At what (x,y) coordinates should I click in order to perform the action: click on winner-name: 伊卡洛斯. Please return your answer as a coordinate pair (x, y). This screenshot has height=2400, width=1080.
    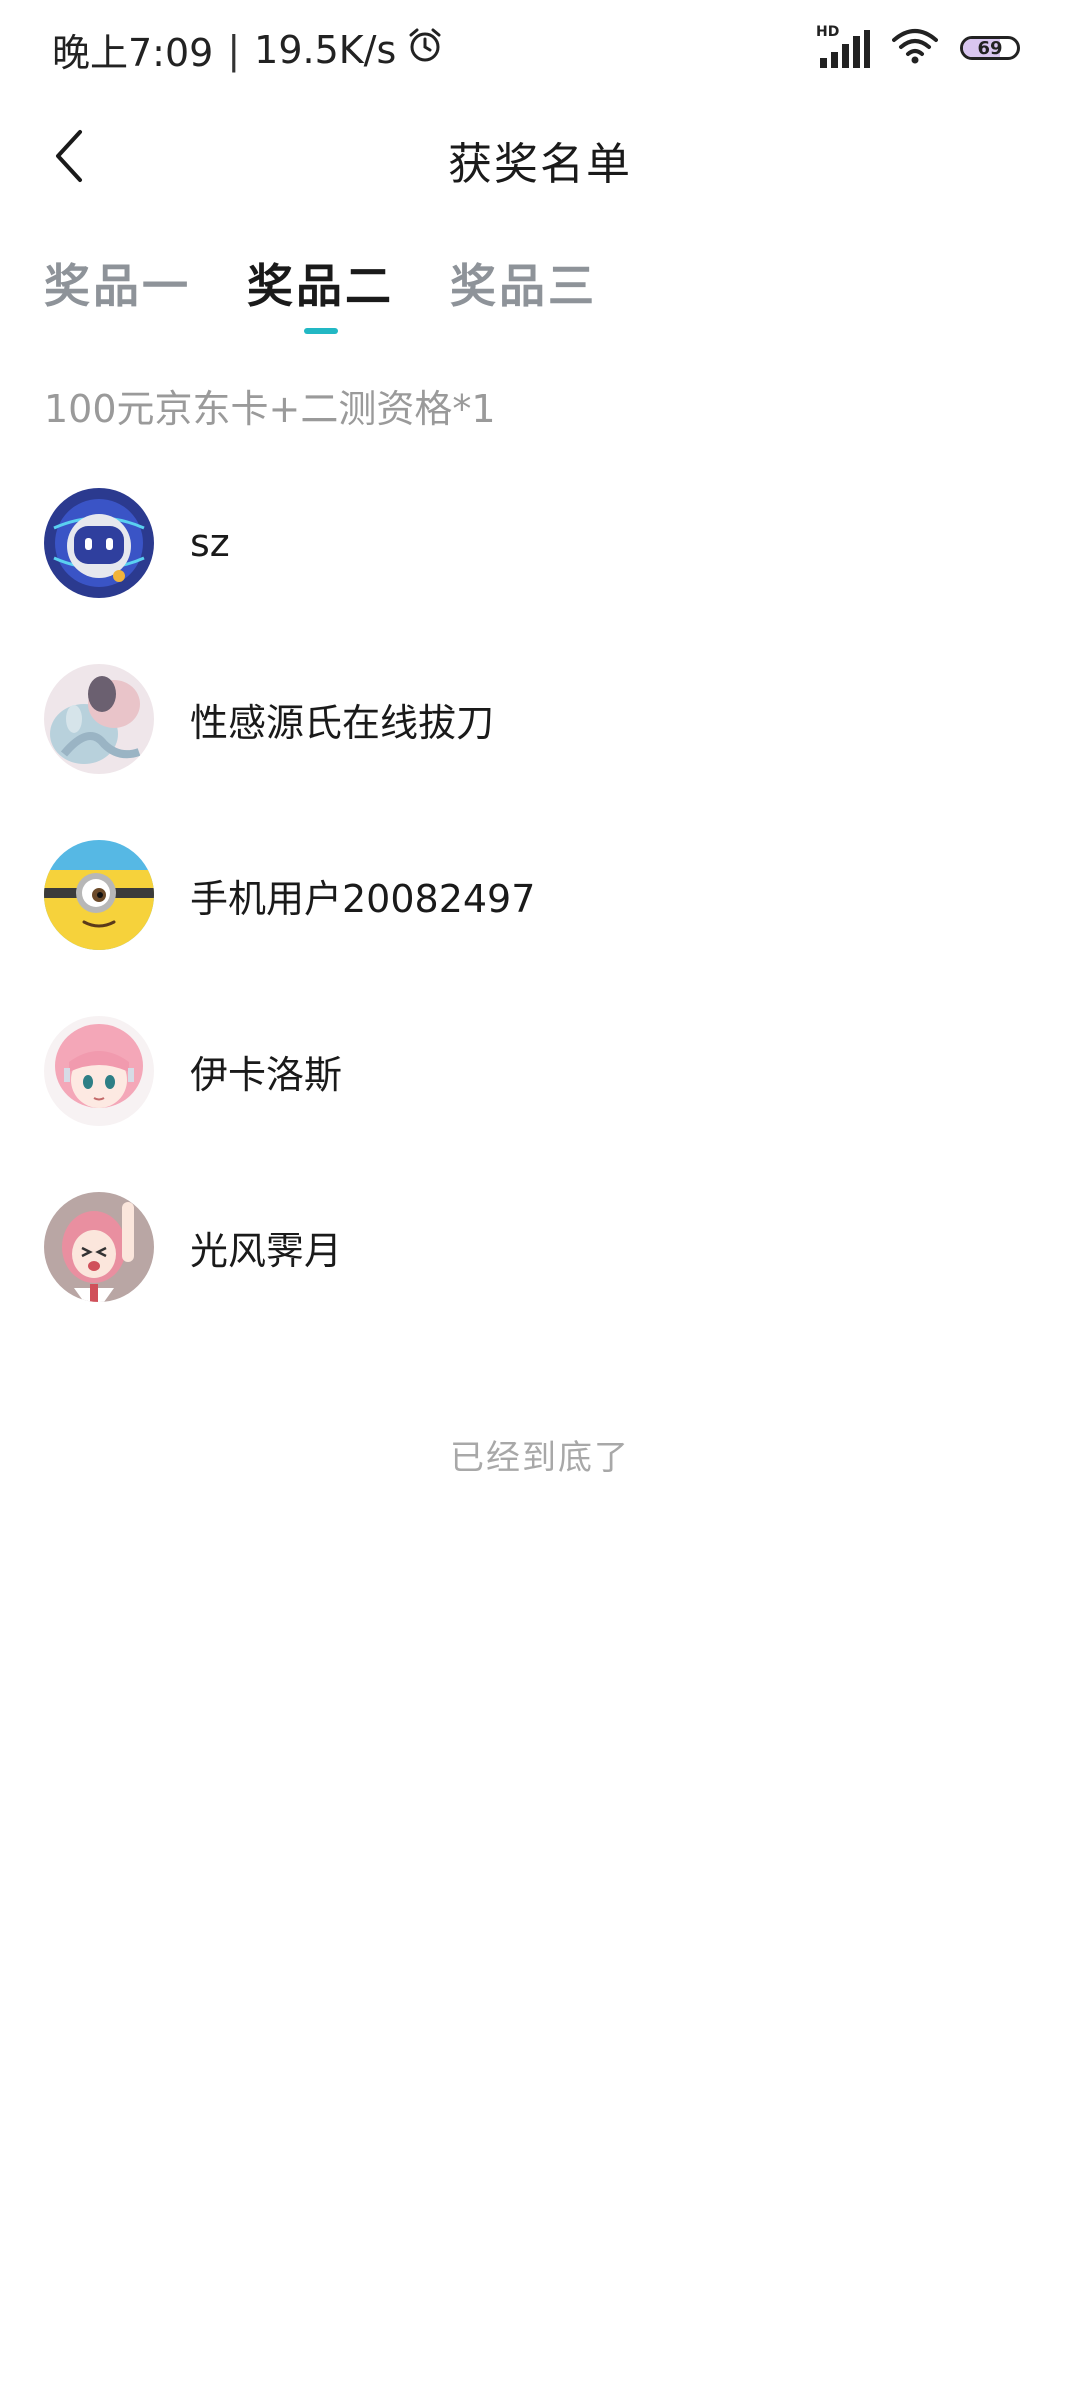
    Looking at the image, I should click on (266, 1074).